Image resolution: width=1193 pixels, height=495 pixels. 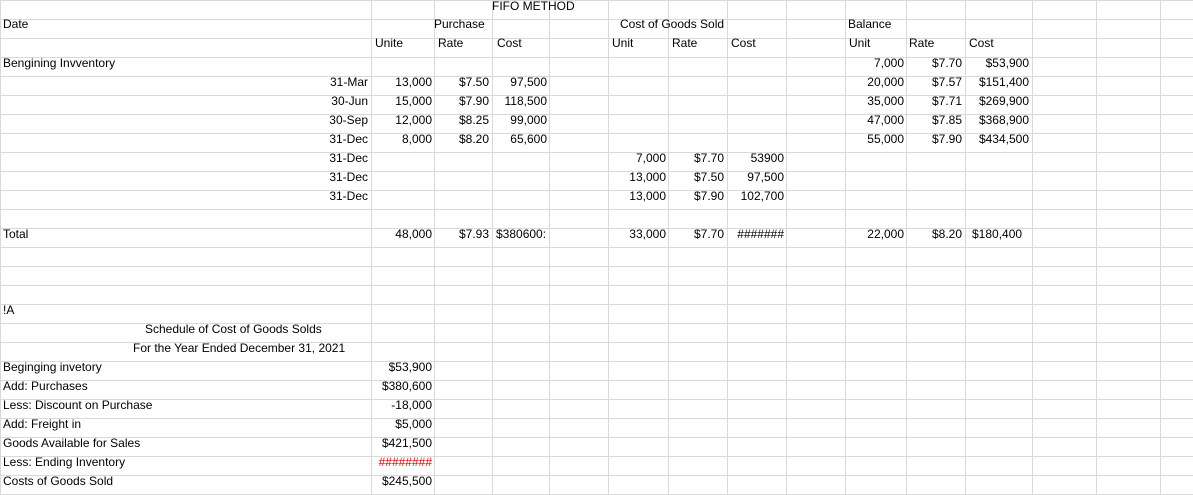 What do you see at coordinates (401, 82) in the screenshot?
I see `purchase-units-cell: 13,000` at bounding box center [401, 82].